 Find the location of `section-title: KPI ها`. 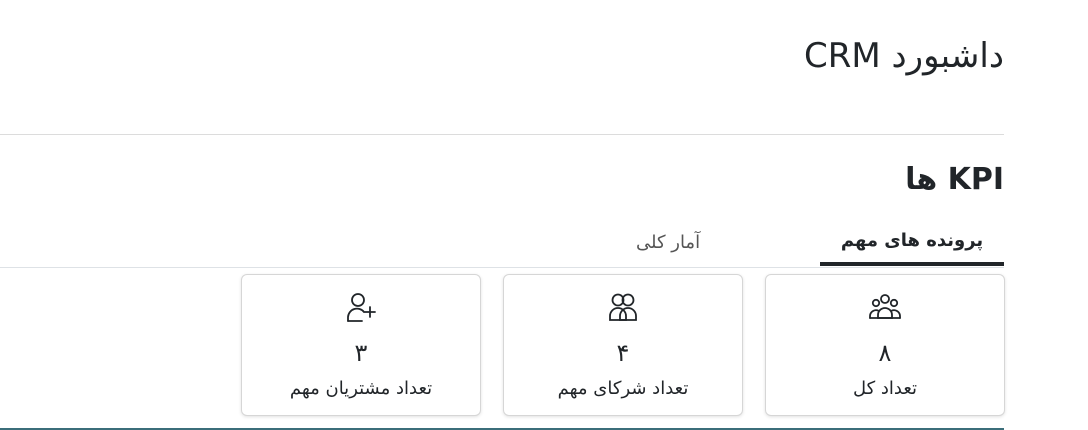

section-title: KPI ها is located at coordinates (954, 179).